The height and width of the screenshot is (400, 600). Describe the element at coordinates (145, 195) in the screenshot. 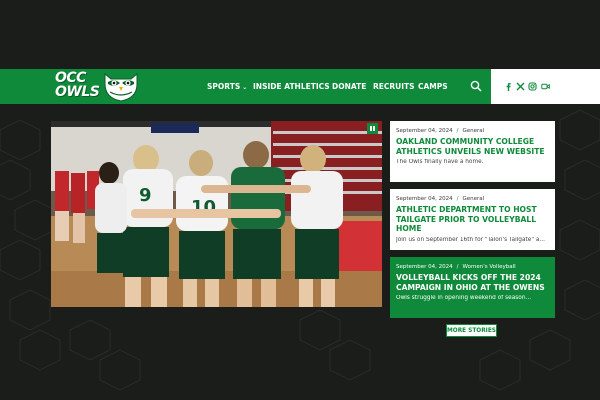

I see `svg-text: 9` at that location.